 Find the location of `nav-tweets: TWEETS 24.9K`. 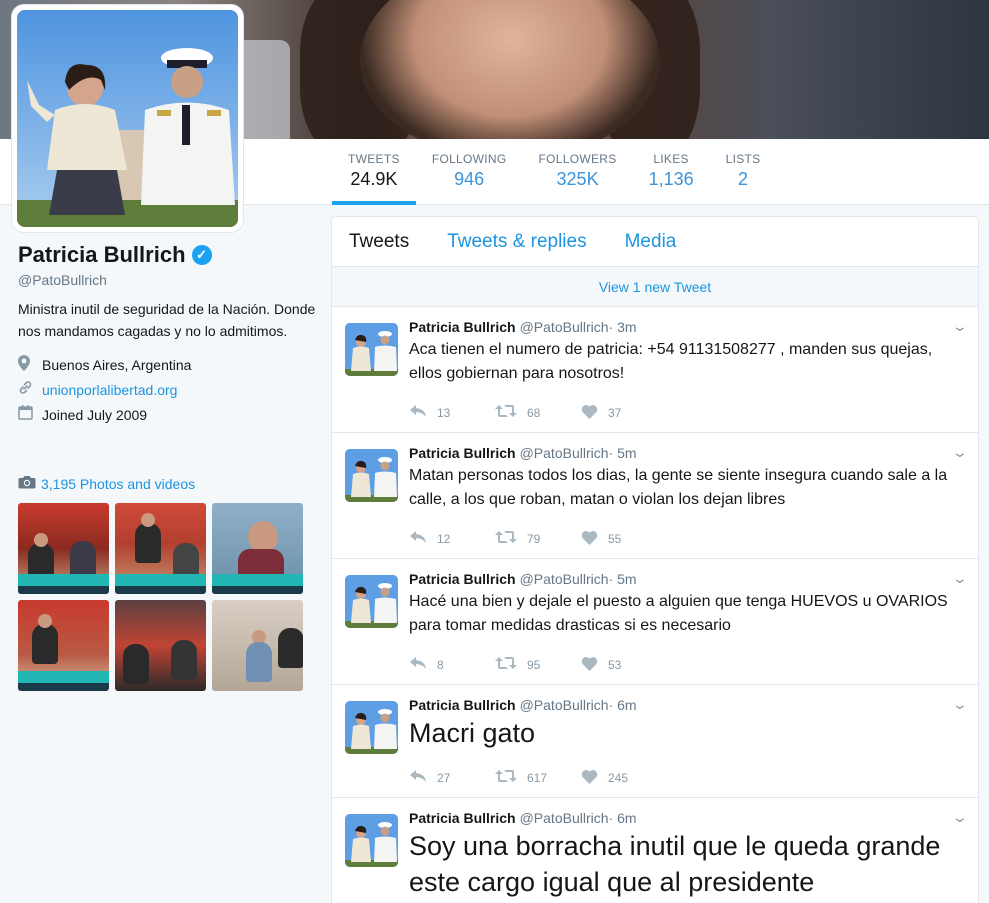

nav-tweets: TWEETS 24.9K is located at coordinates (374, 172).